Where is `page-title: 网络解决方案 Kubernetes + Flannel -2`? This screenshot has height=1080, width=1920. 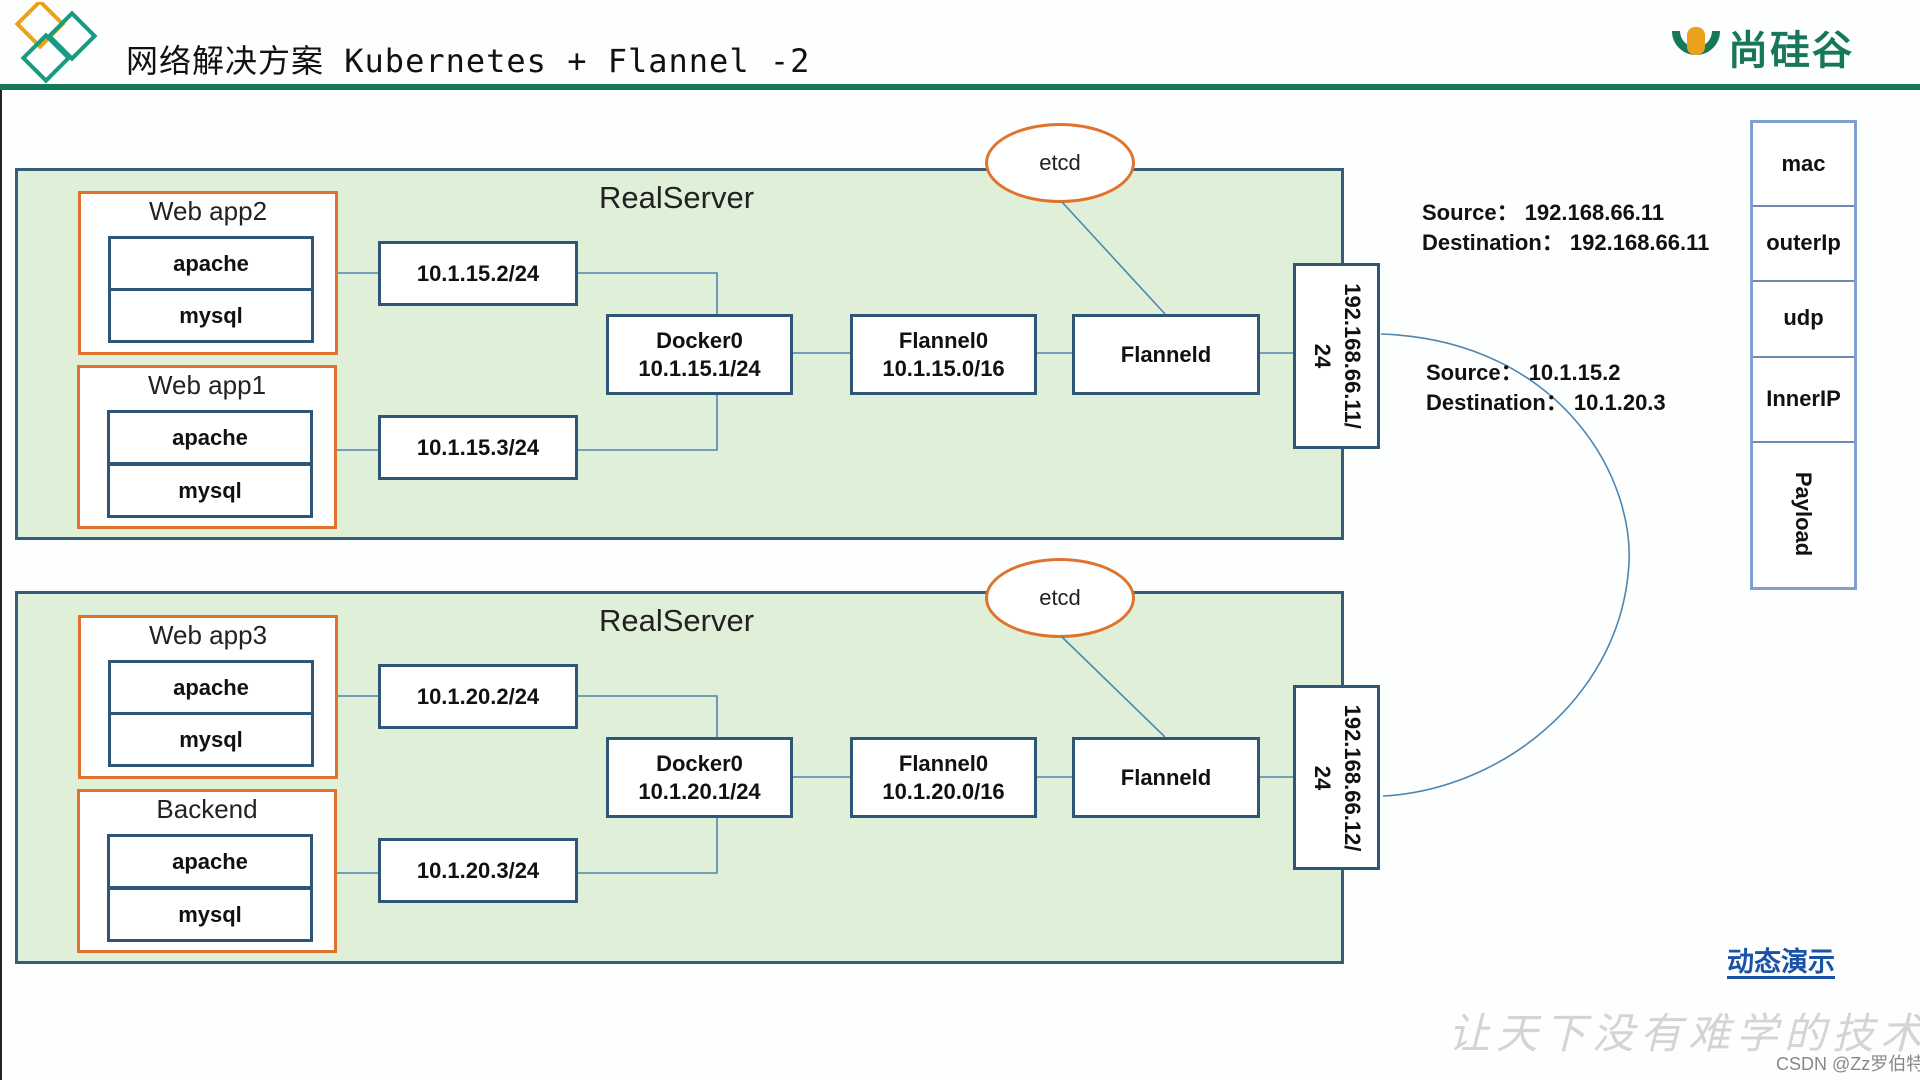 page-title: 网络解决方案 Kubernetes + Flannel -2 is located at coordinates (468, 61).